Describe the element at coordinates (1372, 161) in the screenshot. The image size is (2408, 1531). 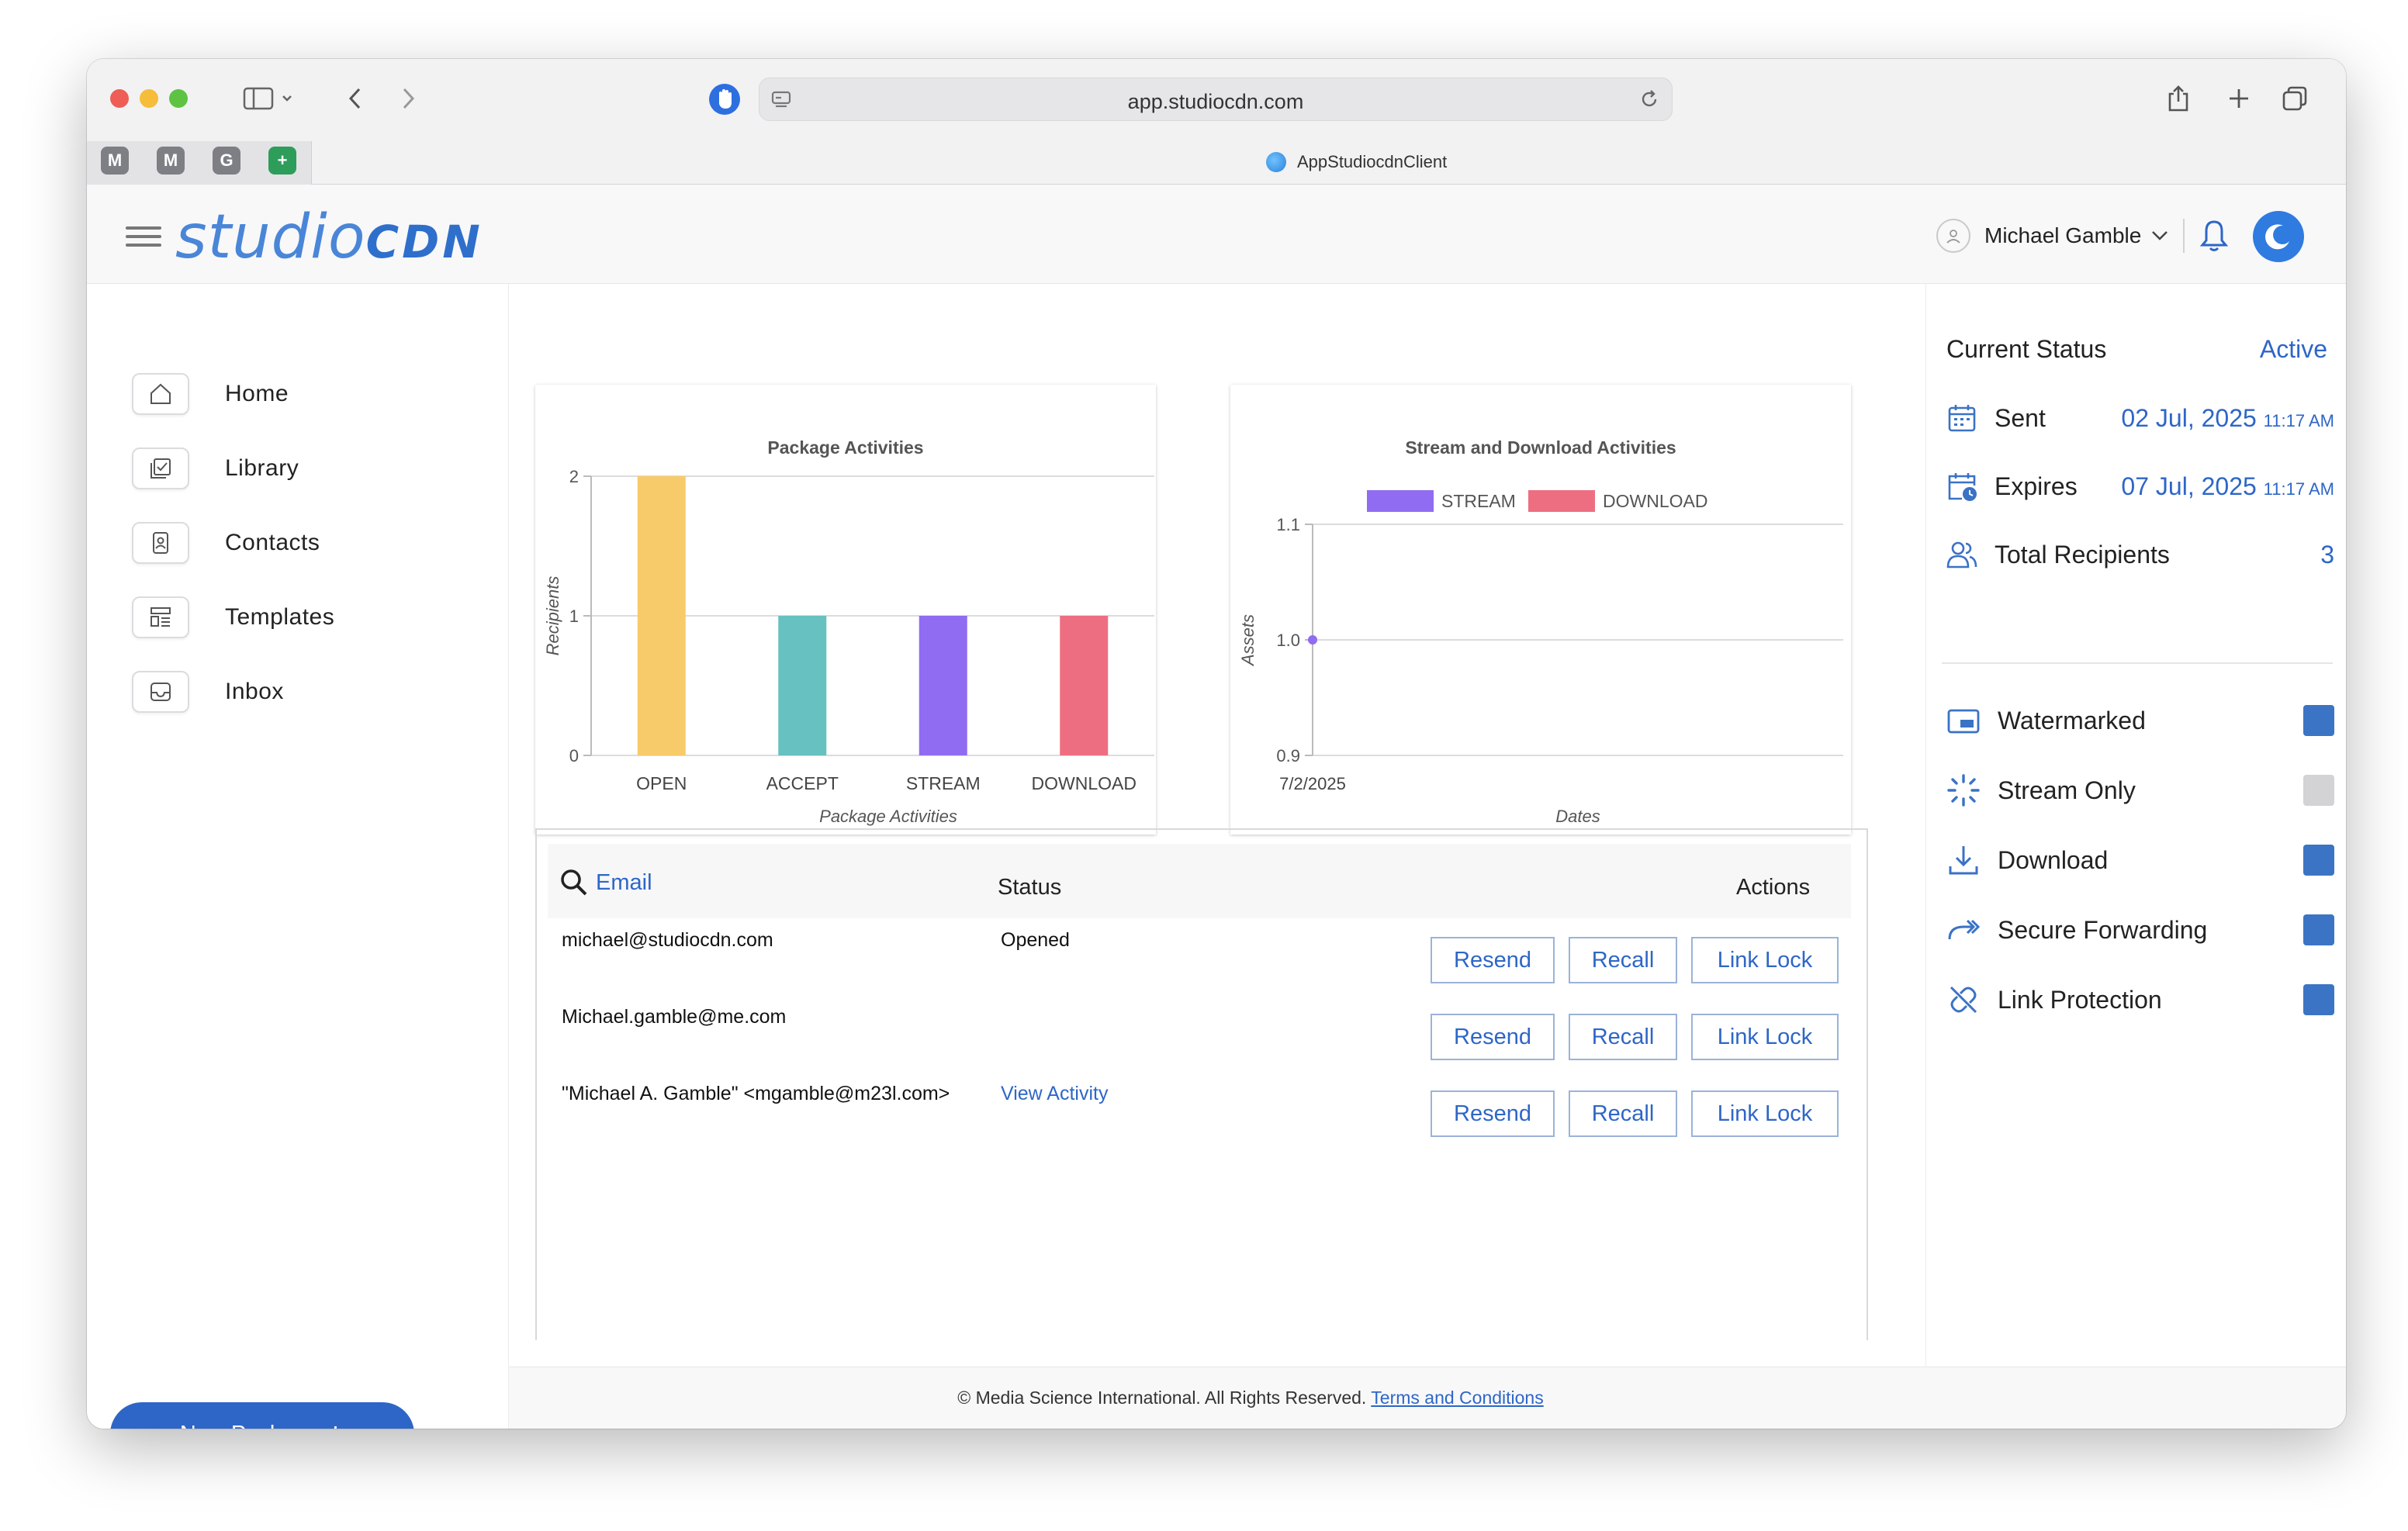
I see `tab-title: AppStudiocdnClient` at that location.